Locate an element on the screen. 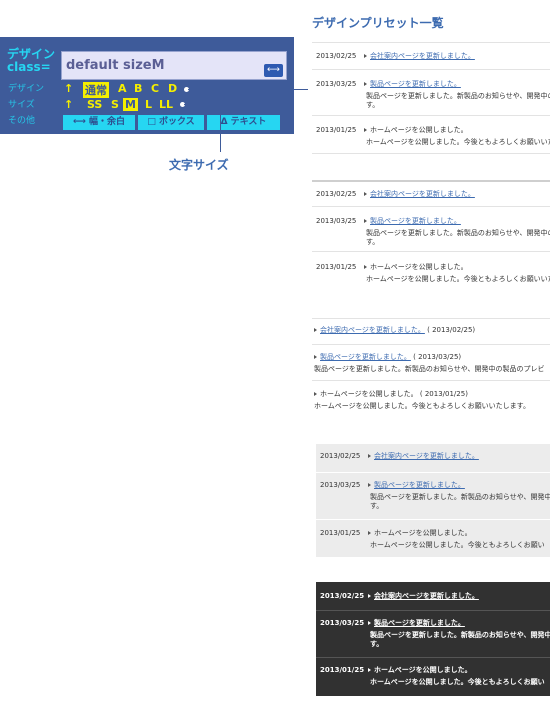 The width and height of the screenshot is (550, 714). item-date: ( 2013/02/25) is located at coordinates (451, 330).